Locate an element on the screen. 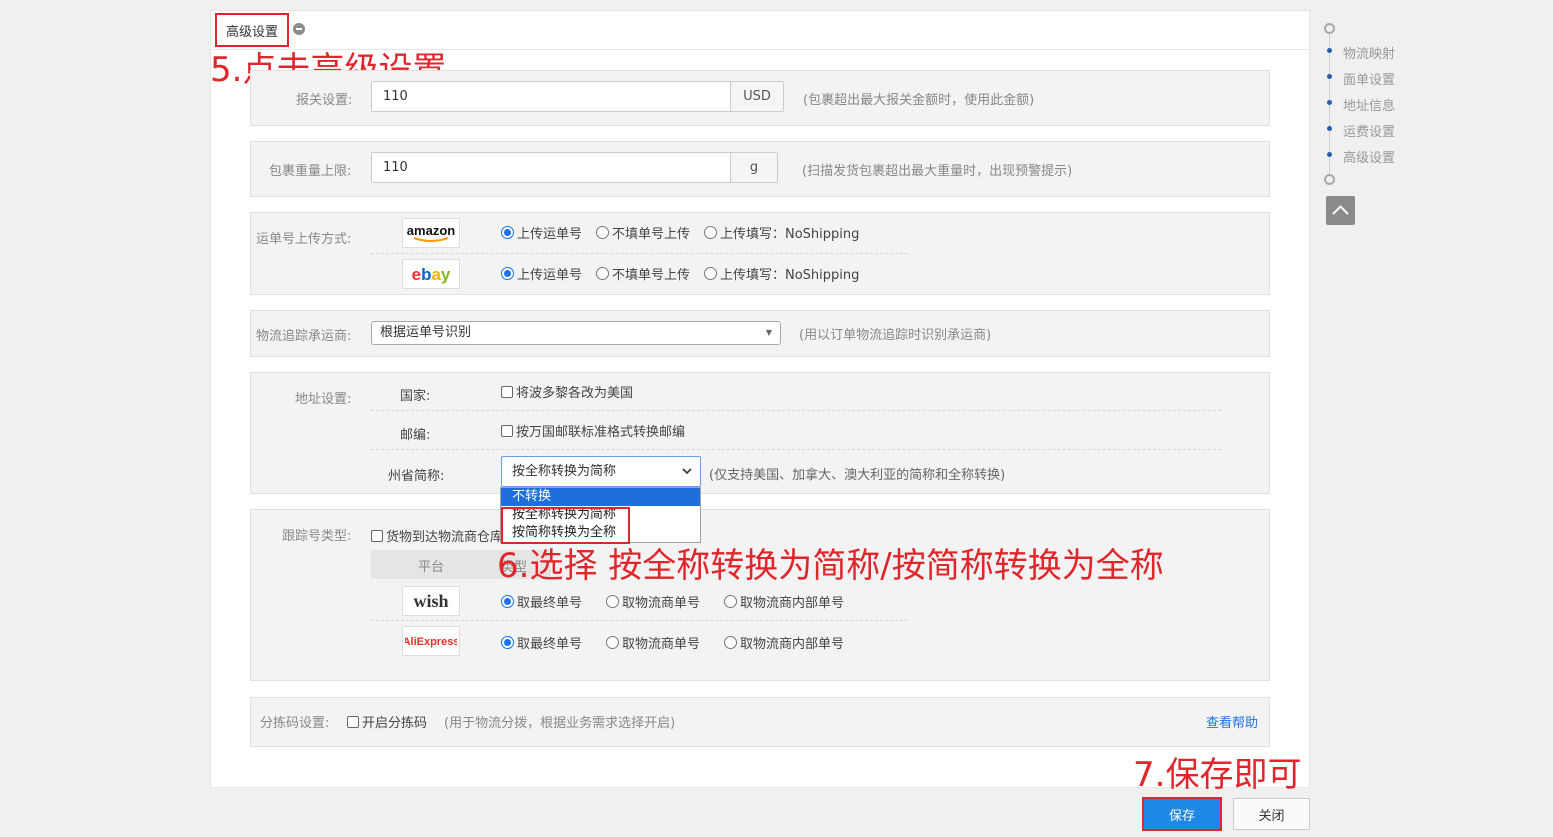 This screenshot has height=837, width=1553. aliexpress-logo: AliExpress is located at coordinates (431, 641).